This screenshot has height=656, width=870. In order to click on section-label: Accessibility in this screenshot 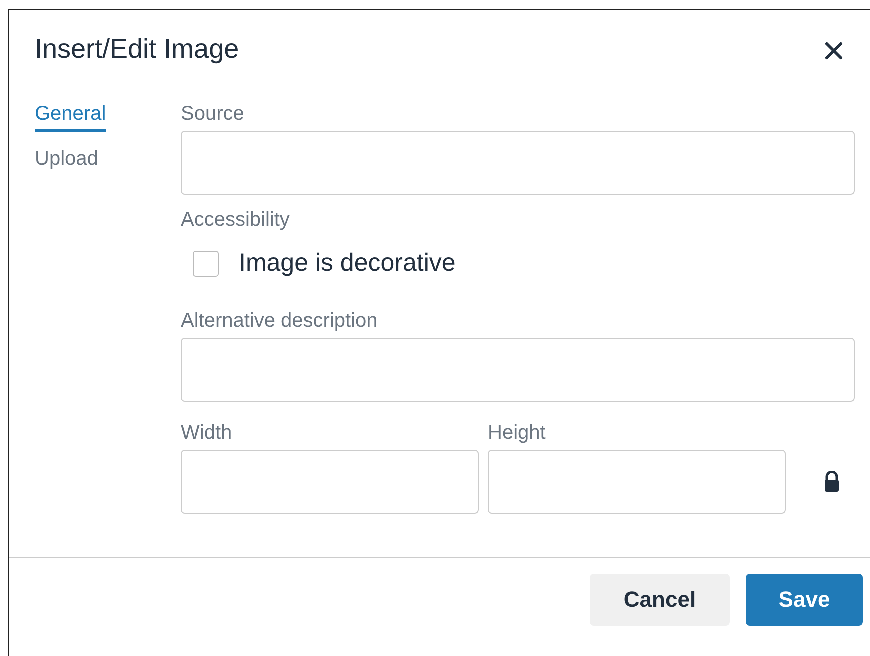, I will do `click(236, 220)`.